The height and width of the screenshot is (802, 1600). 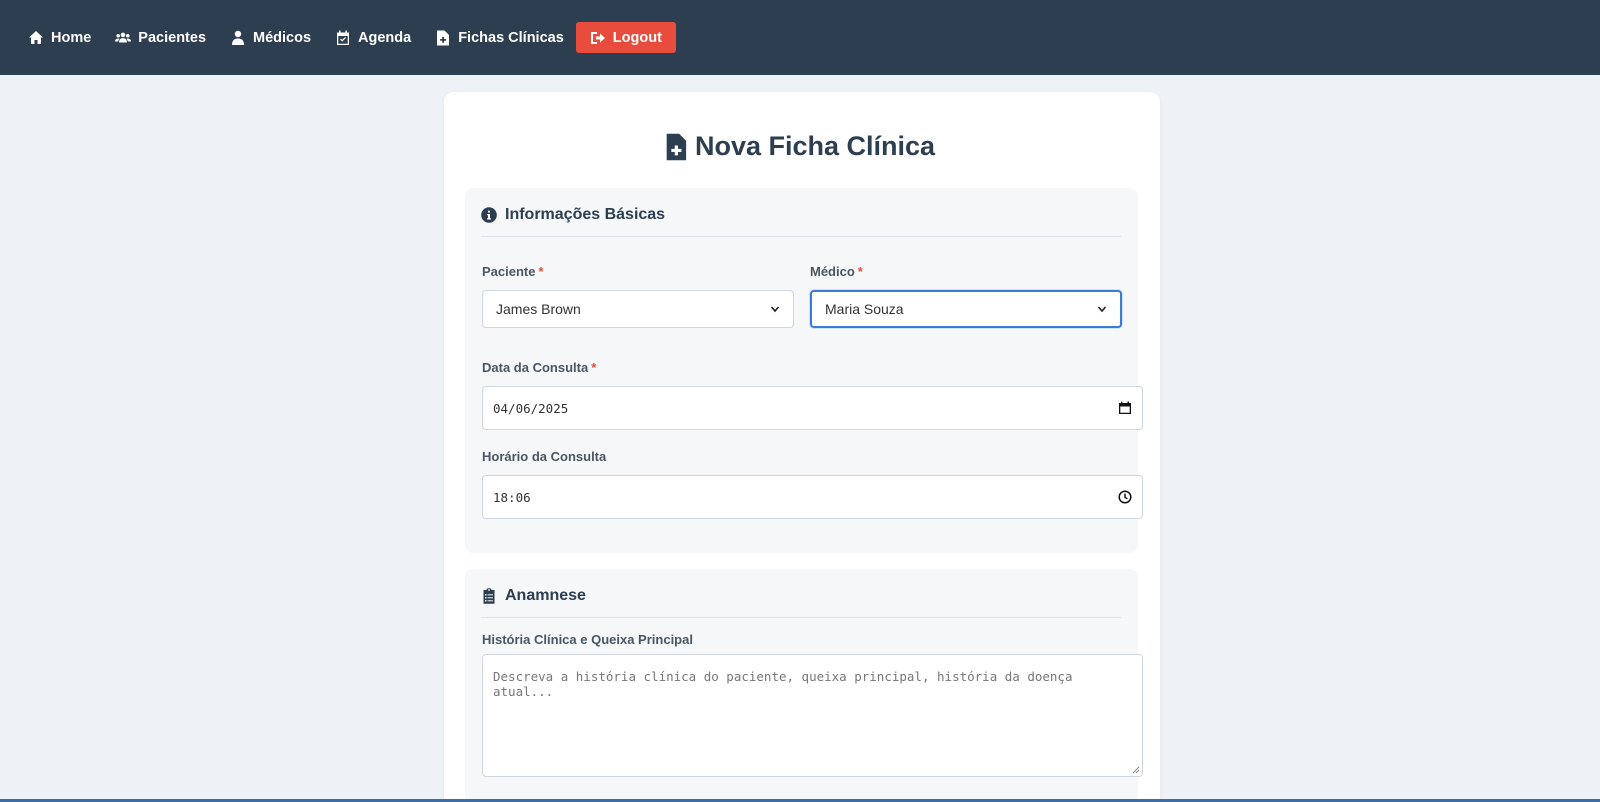 I want to click on historia-label: História Clínica e Queixa Principal, so click(x=587, y=639).